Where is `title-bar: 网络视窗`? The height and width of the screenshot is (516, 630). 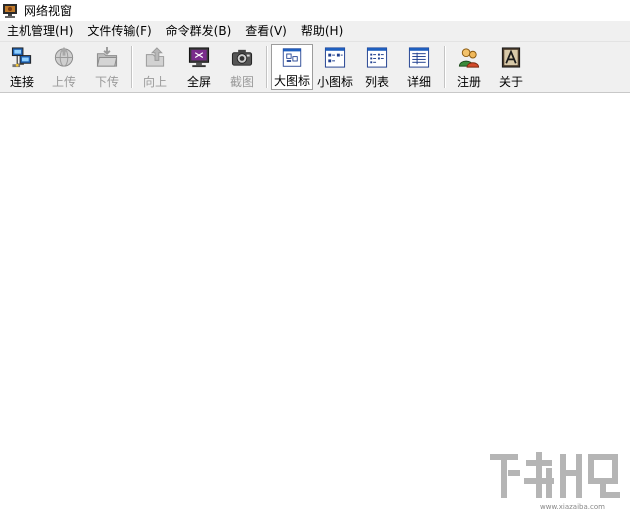 title-bar: 网络视窗 is located at coordinates (315, 10).